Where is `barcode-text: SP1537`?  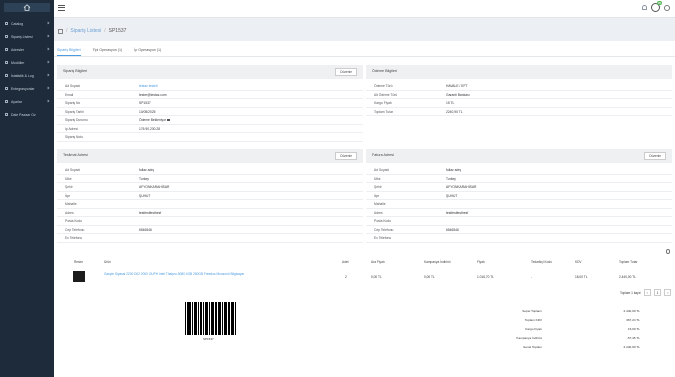 barcode-text: SP1537 is located at coordinates (208, 339).